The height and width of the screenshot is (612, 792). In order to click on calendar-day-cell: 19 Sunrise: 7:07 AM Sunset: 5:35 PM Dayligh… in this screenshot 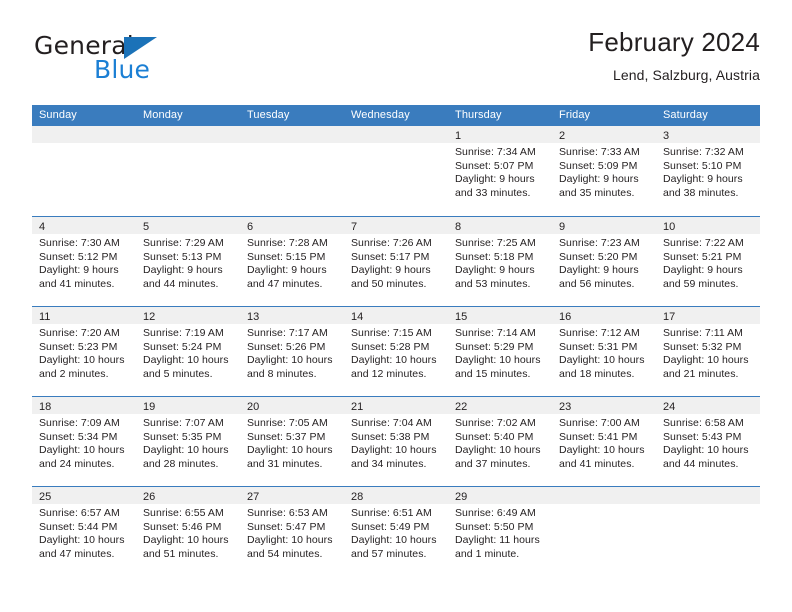, I will do `click(188, 441)`.